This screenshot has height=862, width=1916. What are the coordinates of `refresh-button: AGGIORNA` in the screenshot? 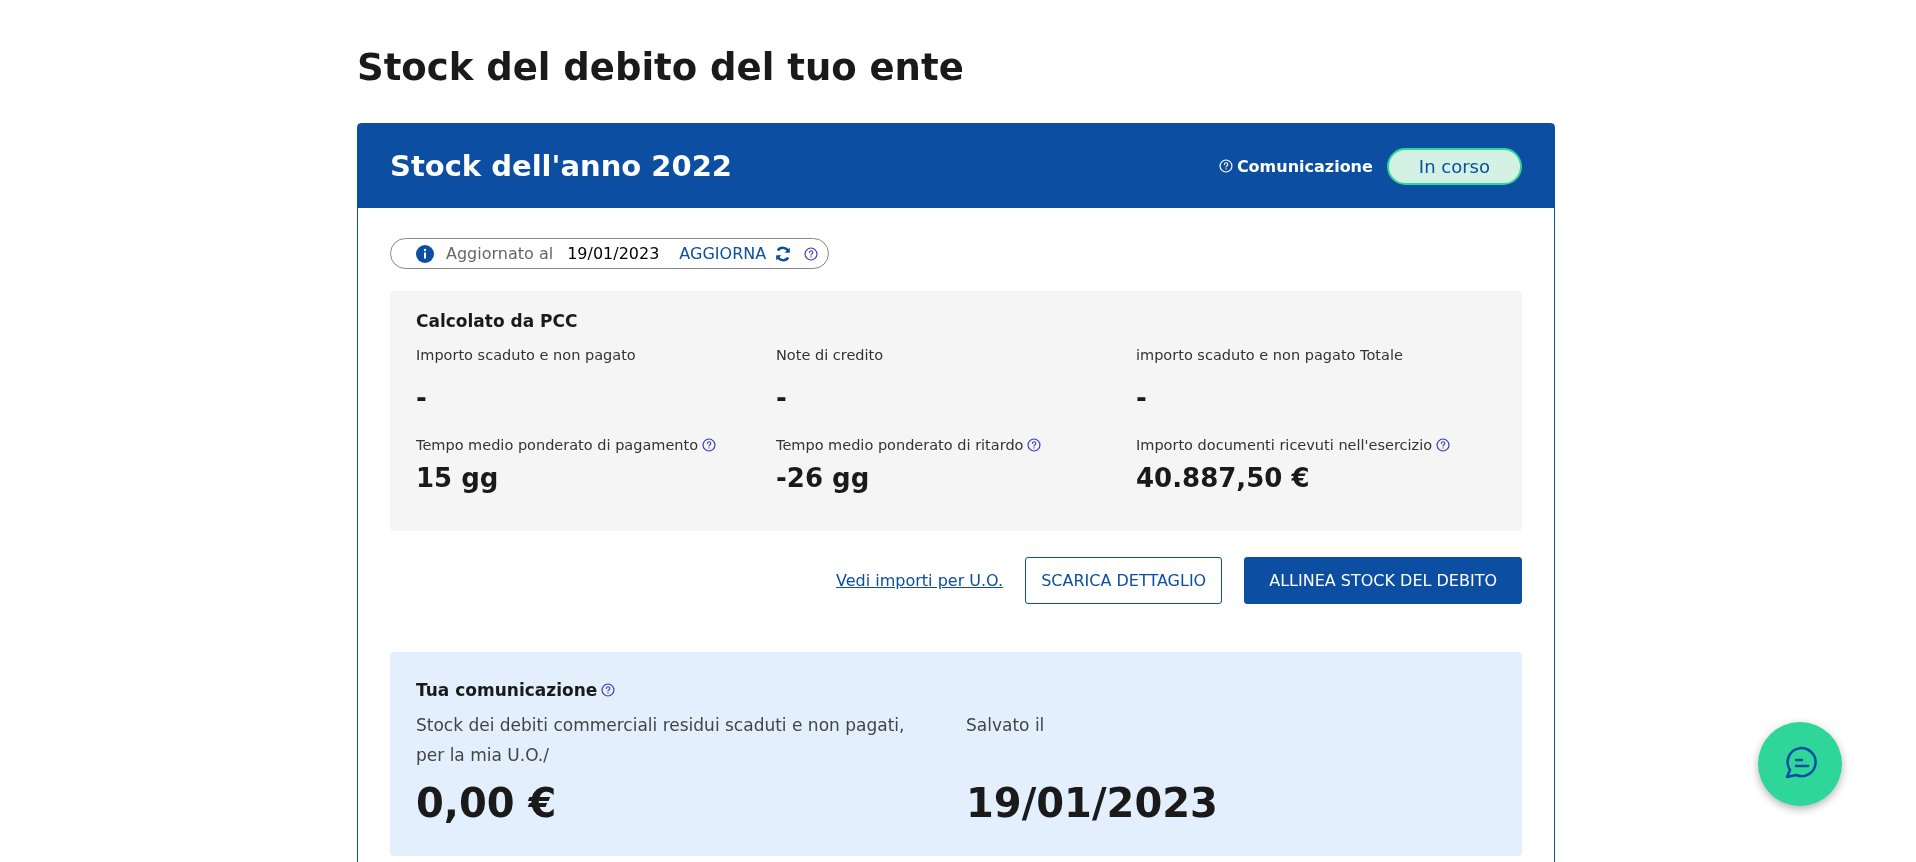 It's located at (736, 253).